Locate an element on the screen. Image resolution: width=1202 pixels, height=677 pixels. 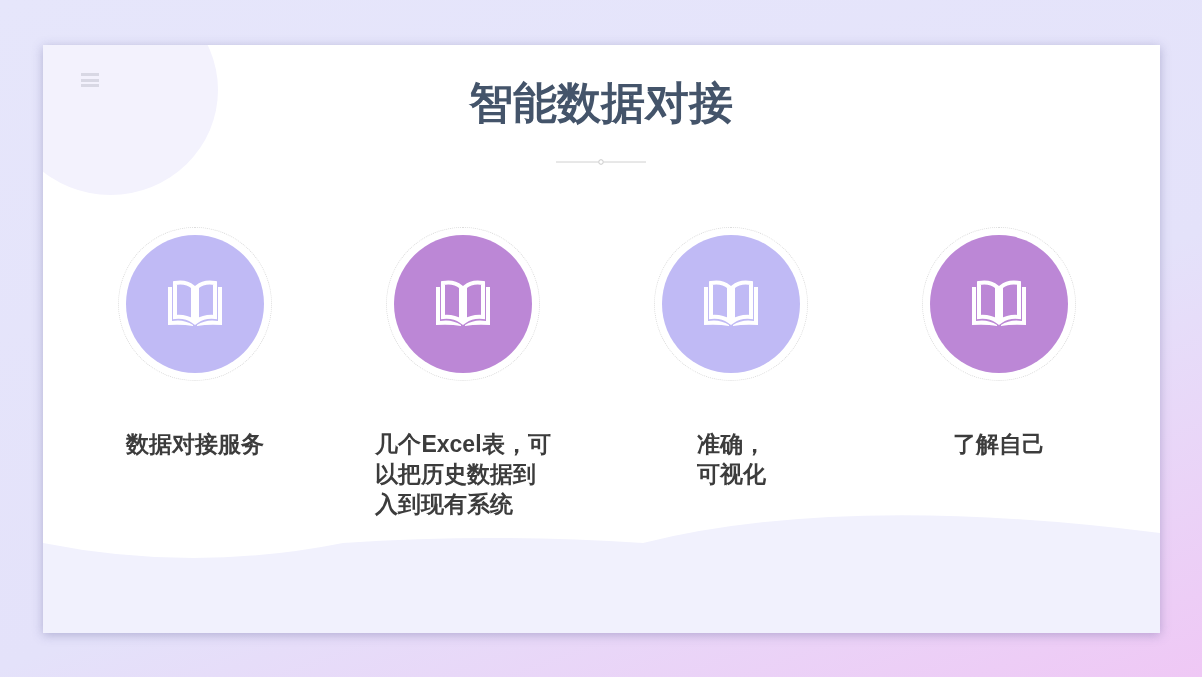
feature-text: 了解自己 is located at coordinates (999, 444).